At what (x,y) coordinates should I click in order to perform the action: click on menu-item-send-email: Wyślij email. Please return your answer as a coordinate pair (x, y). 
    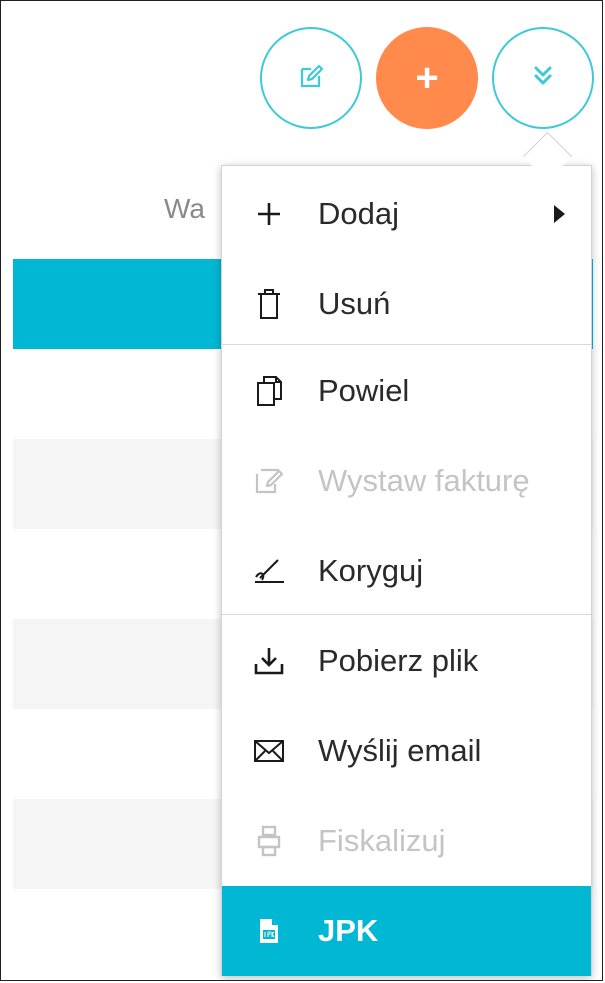
    Looking at the image, I should click on (406, 751).